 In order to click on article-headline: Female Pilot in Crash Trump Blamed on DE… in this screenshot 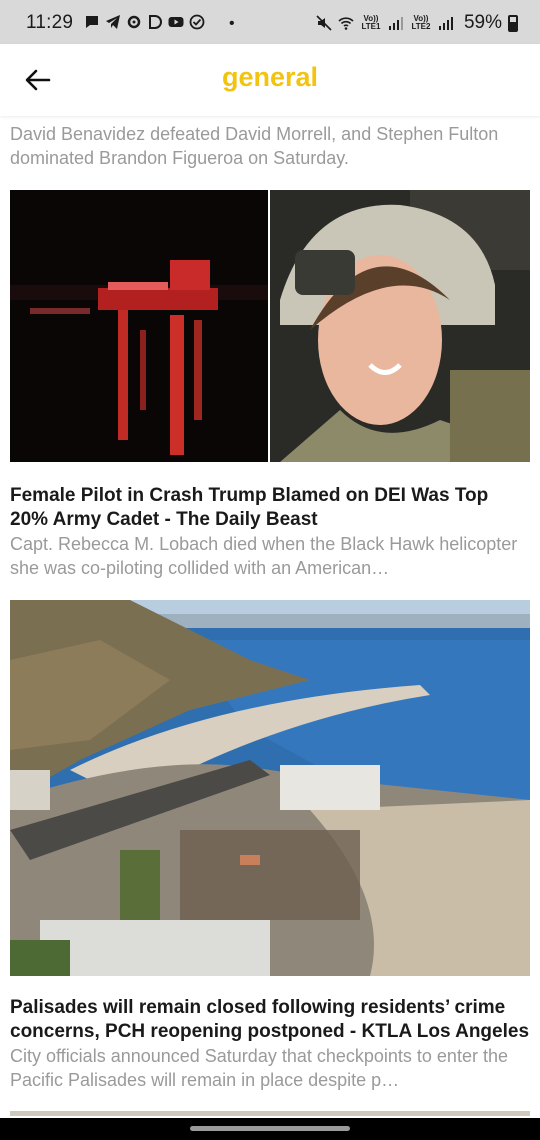, I will do `click(249, 507)`.